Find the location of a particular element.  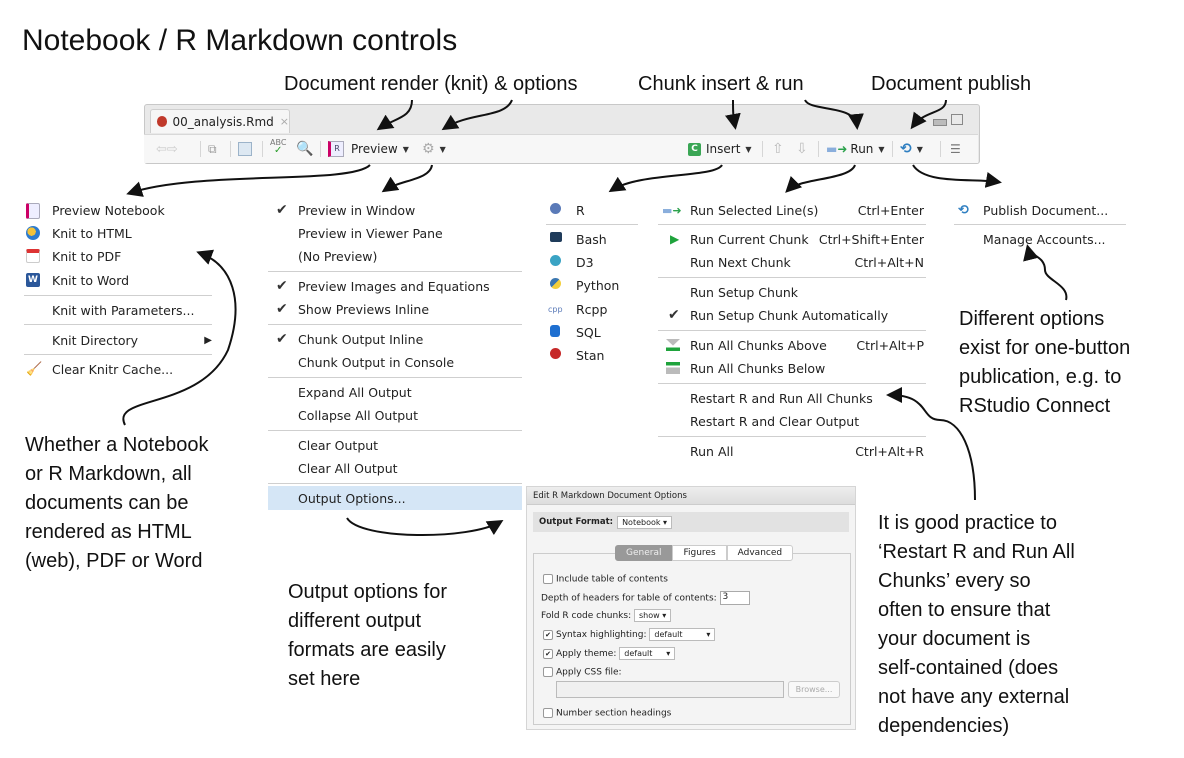

arrow-left-note is located at coordinates (179, 337).